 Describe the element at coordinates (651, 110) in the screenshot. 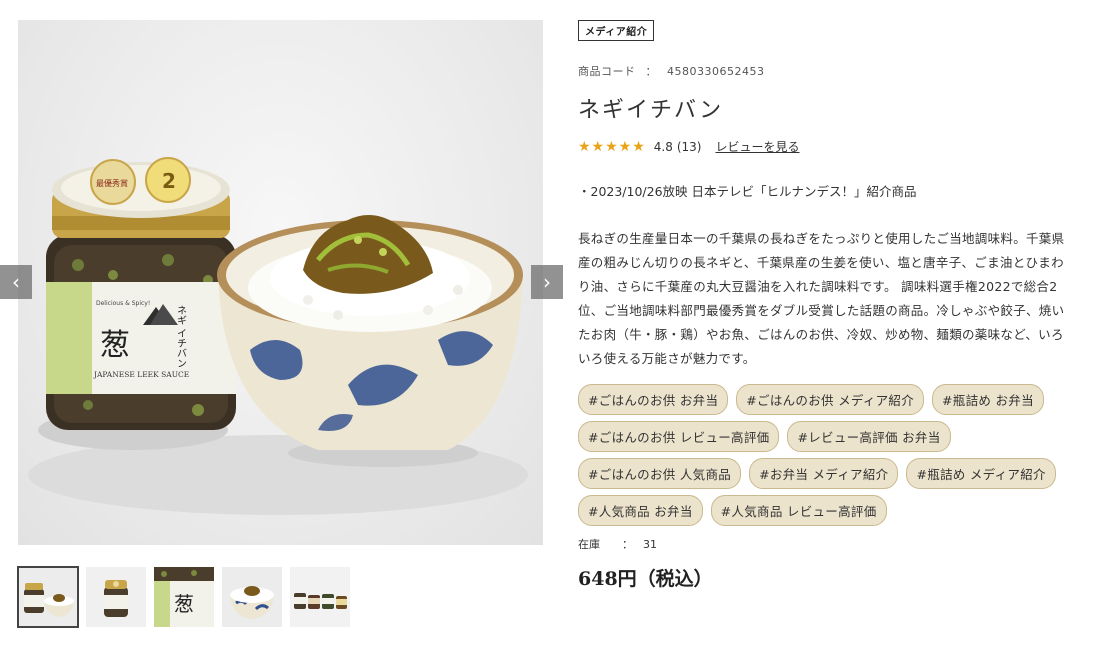

I see `product-title: ネギイチバン` at that location.